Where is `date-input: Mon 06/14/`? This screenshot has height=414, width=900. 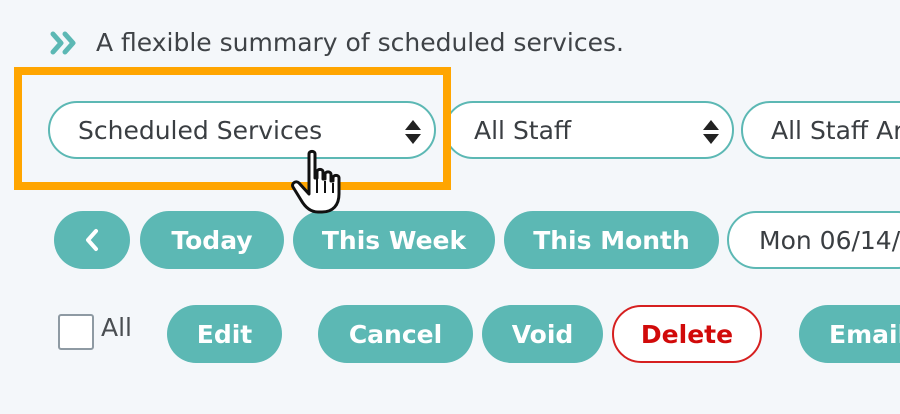 date-input: Mon 06/14/ is located at coordinates (813, 240).